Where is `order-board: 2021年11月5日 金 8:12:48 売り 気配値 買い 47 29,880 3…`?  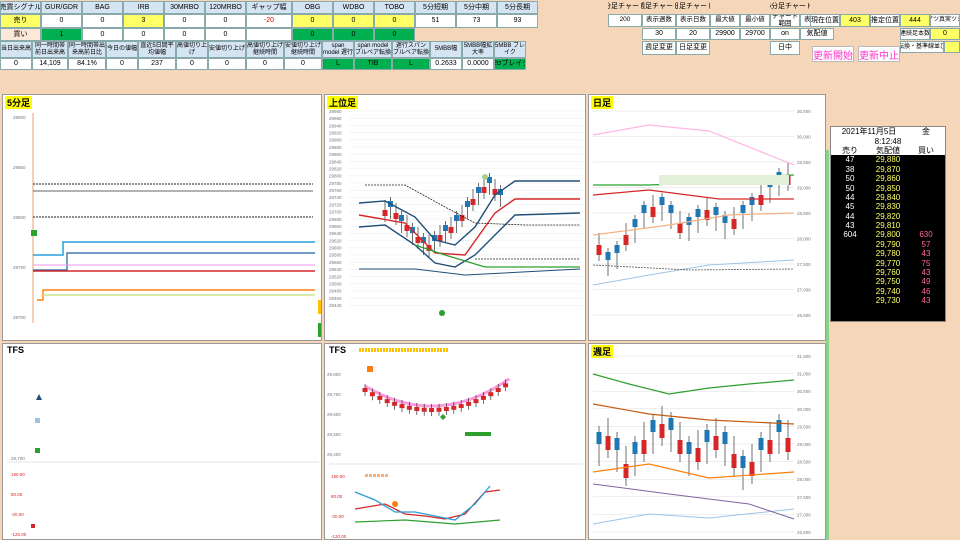
order-board: 2021年11月5日 金 8:12:48 売り 気配値 買い 47 29,880 3… is located at coordinates (888, 224).